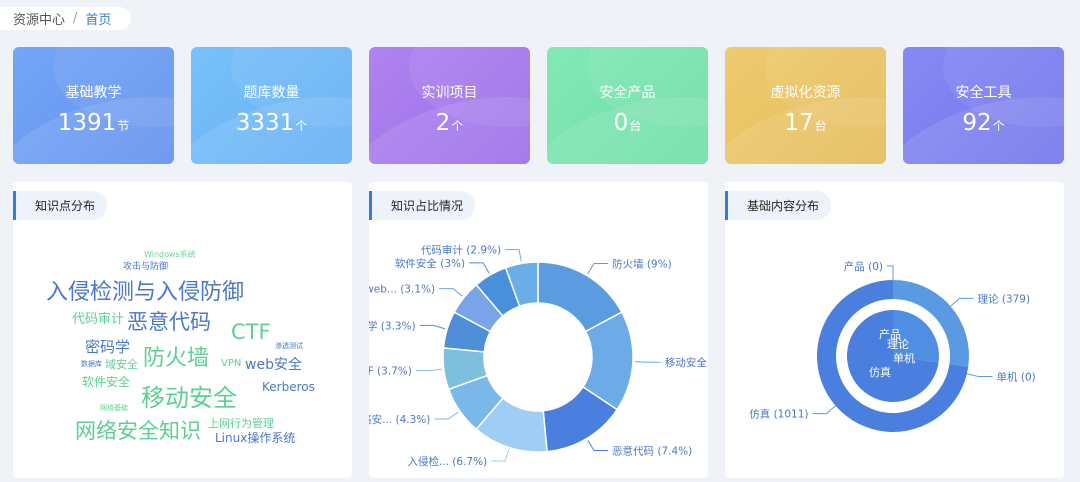 The image size is (1080, 482). Describe the element at coordinates (39, 18) in the screenshot. I see `breadcrumb-root-link: 资源中心` at that location.